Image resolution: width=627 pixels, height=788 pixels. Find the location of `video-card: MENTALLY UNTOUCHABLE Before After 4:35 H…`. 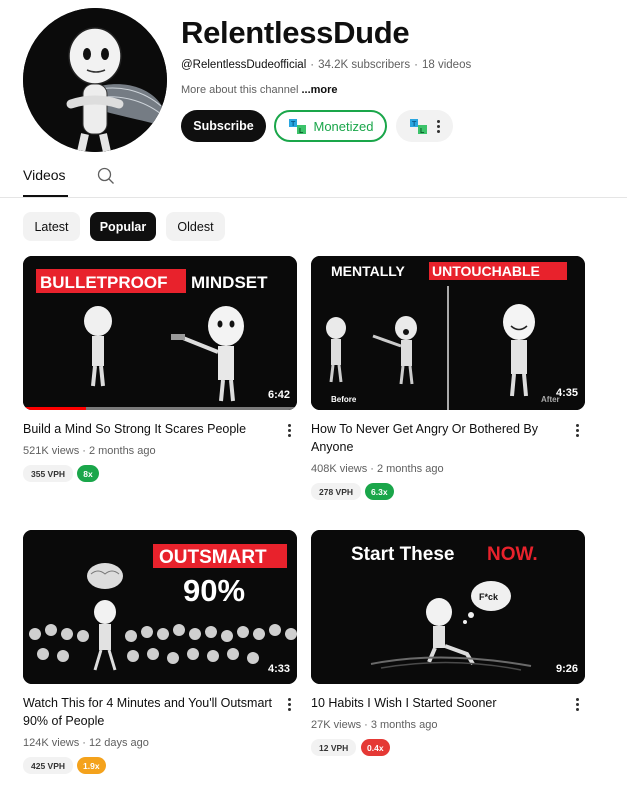

video-card: MENTALLY UNTOUCHABLE Before After 4:35 H… is located at coordinates (449, 381).